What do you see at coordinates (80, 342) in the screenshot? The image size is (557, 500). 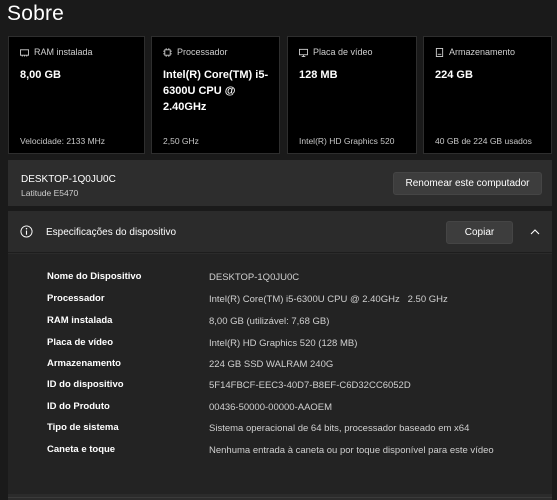 I see `spec-label: Placa de vídeo` at bounding box center [80, 342].